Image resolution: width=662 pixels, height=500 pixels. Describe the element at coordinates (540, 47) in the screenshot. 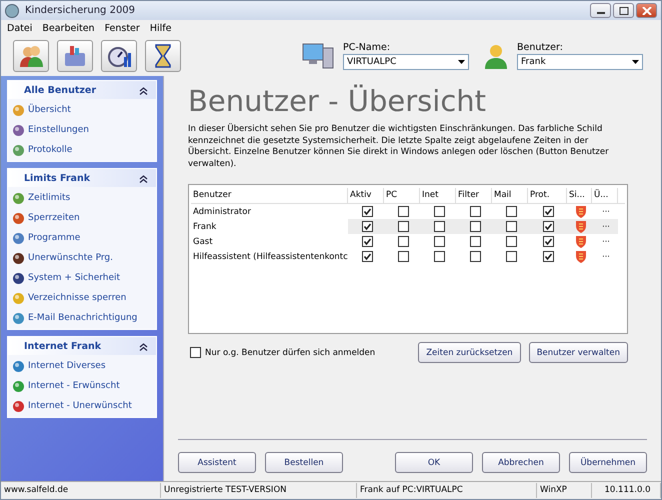

I see `user-label: Benutzer:` at that location.